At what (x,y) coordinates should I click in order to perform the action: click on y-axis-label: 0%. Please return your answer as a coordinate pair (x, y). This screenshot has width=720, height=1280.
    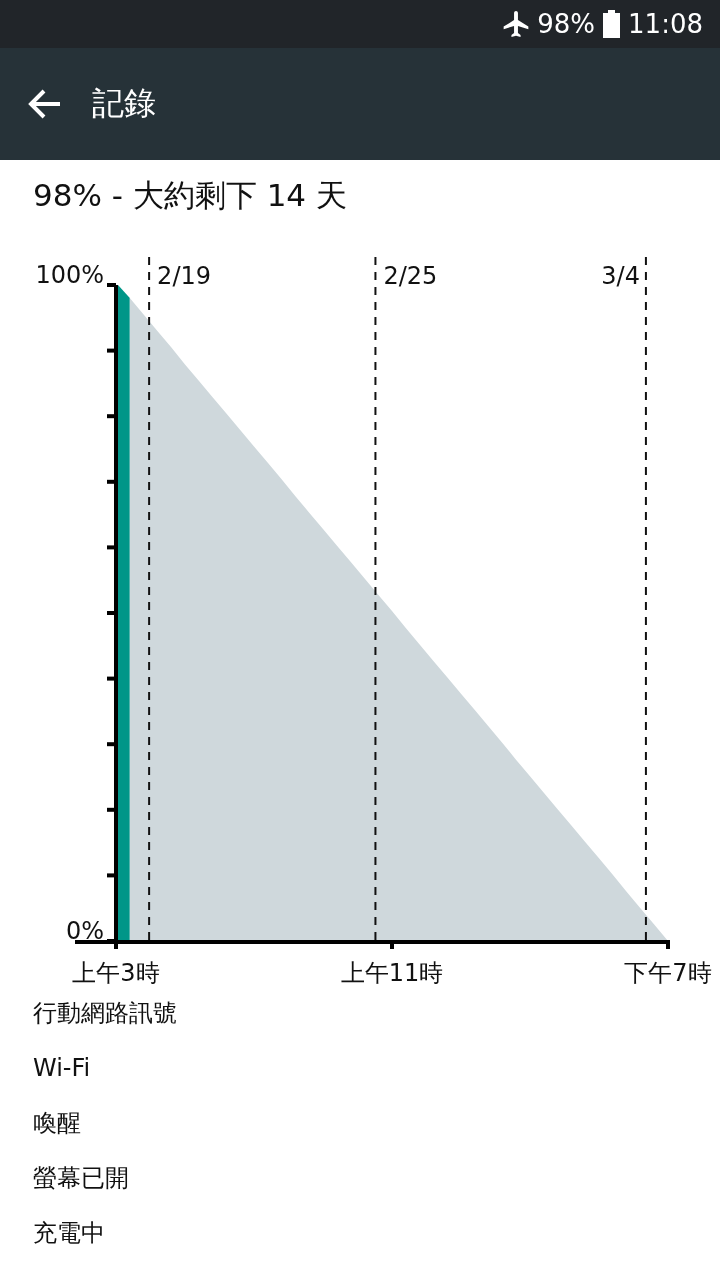
    Looking at the image, I should click on (84, 931).